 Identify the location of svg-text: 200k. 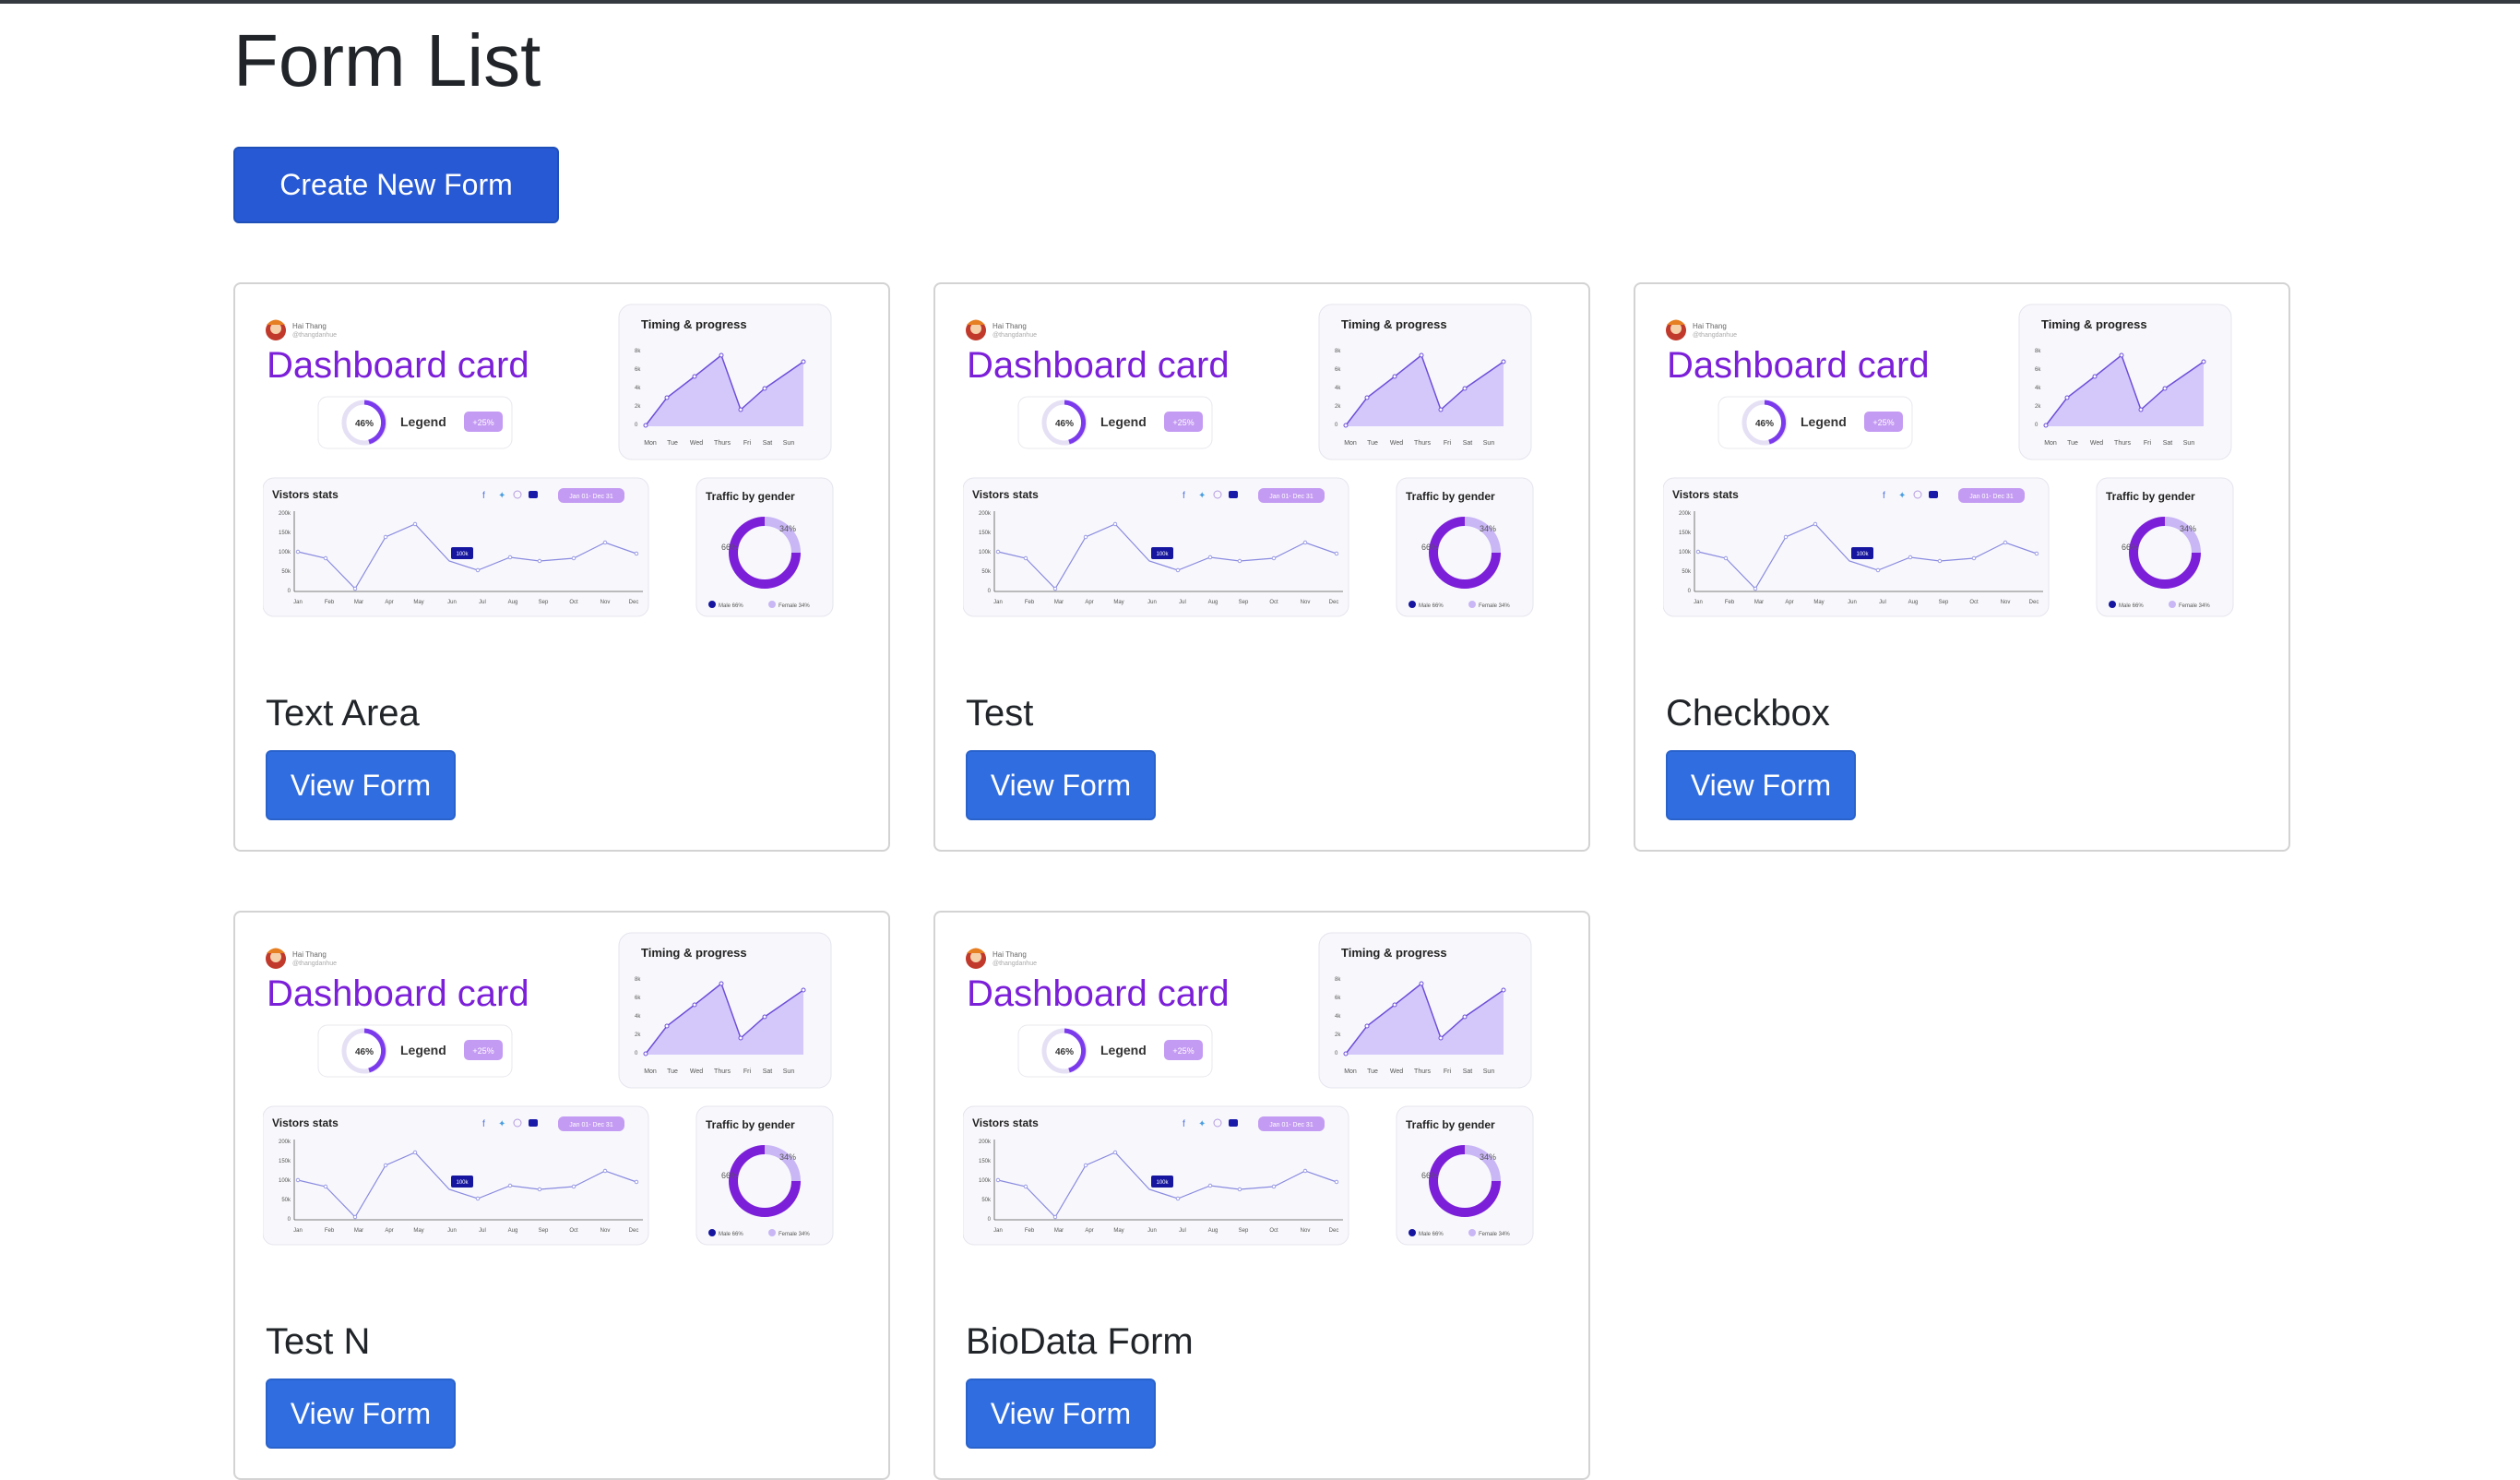
(285, 1142).